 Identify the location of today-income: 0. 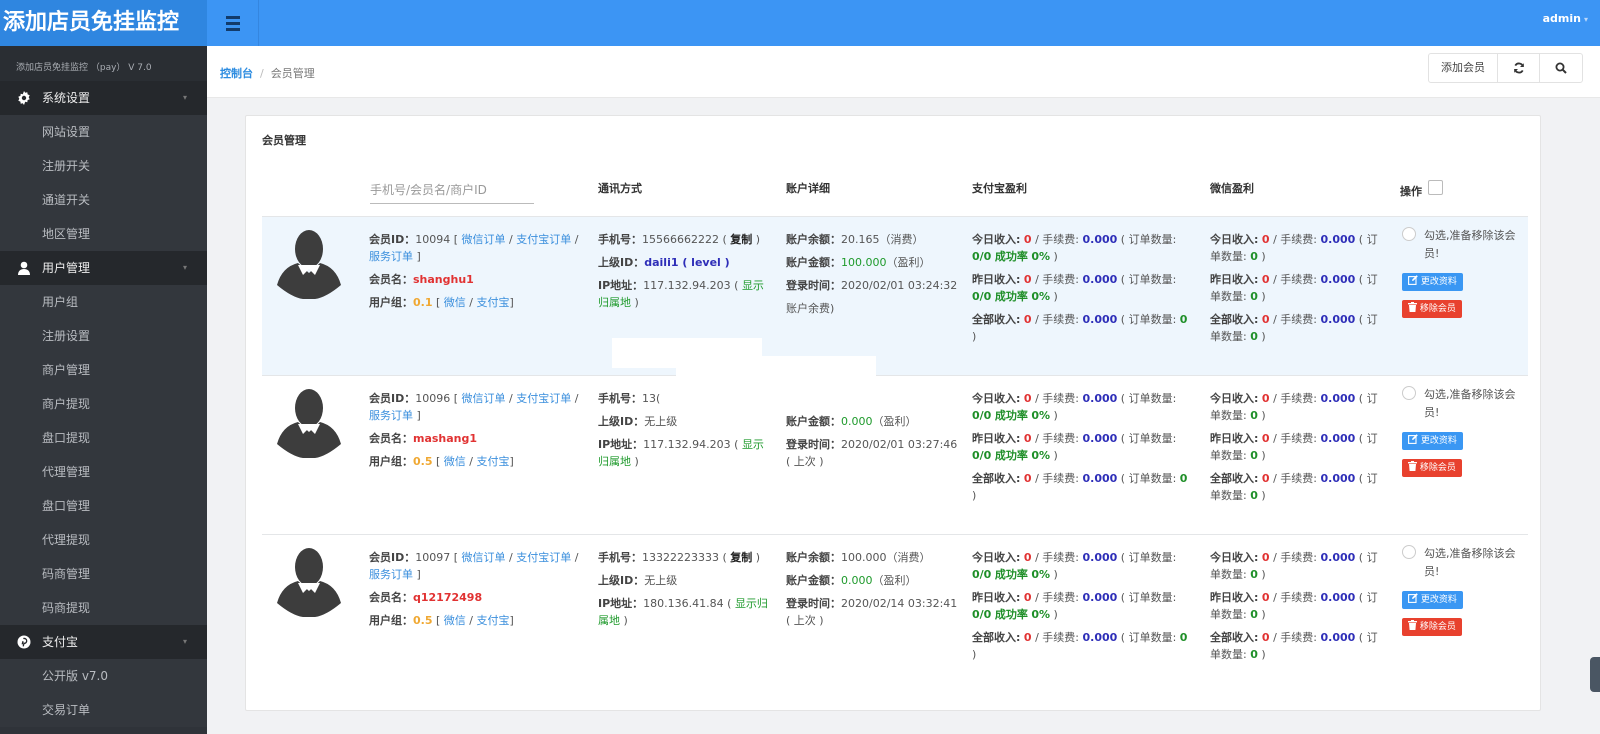
(1265, 398).